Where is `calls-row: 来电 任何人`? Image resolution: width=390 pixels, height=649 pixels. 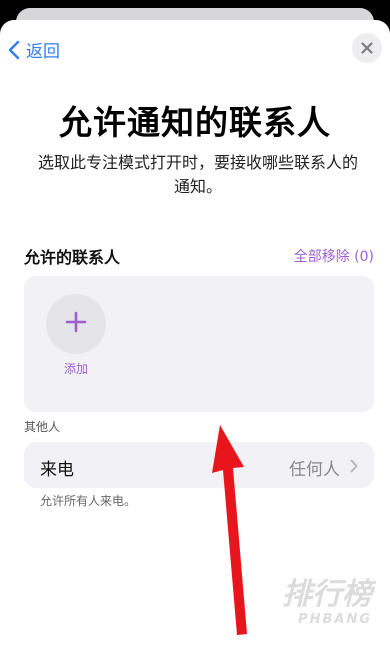
calls-row: 来电 任何人 is located at coordinates (199, 465).